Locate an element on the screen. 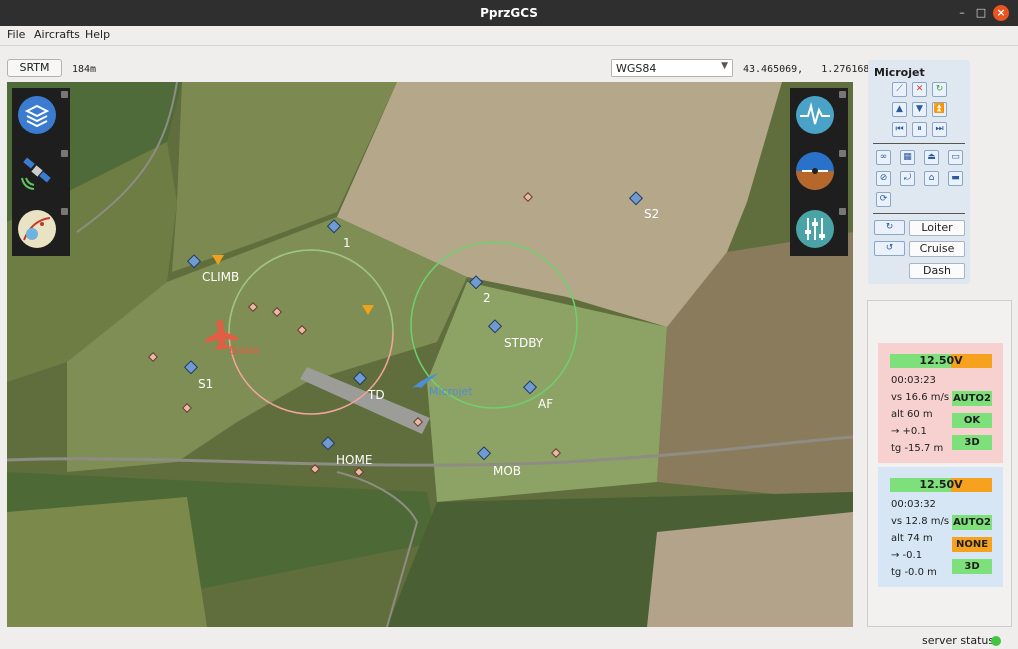  server-status-indicator is located at coordinates (996, 641).